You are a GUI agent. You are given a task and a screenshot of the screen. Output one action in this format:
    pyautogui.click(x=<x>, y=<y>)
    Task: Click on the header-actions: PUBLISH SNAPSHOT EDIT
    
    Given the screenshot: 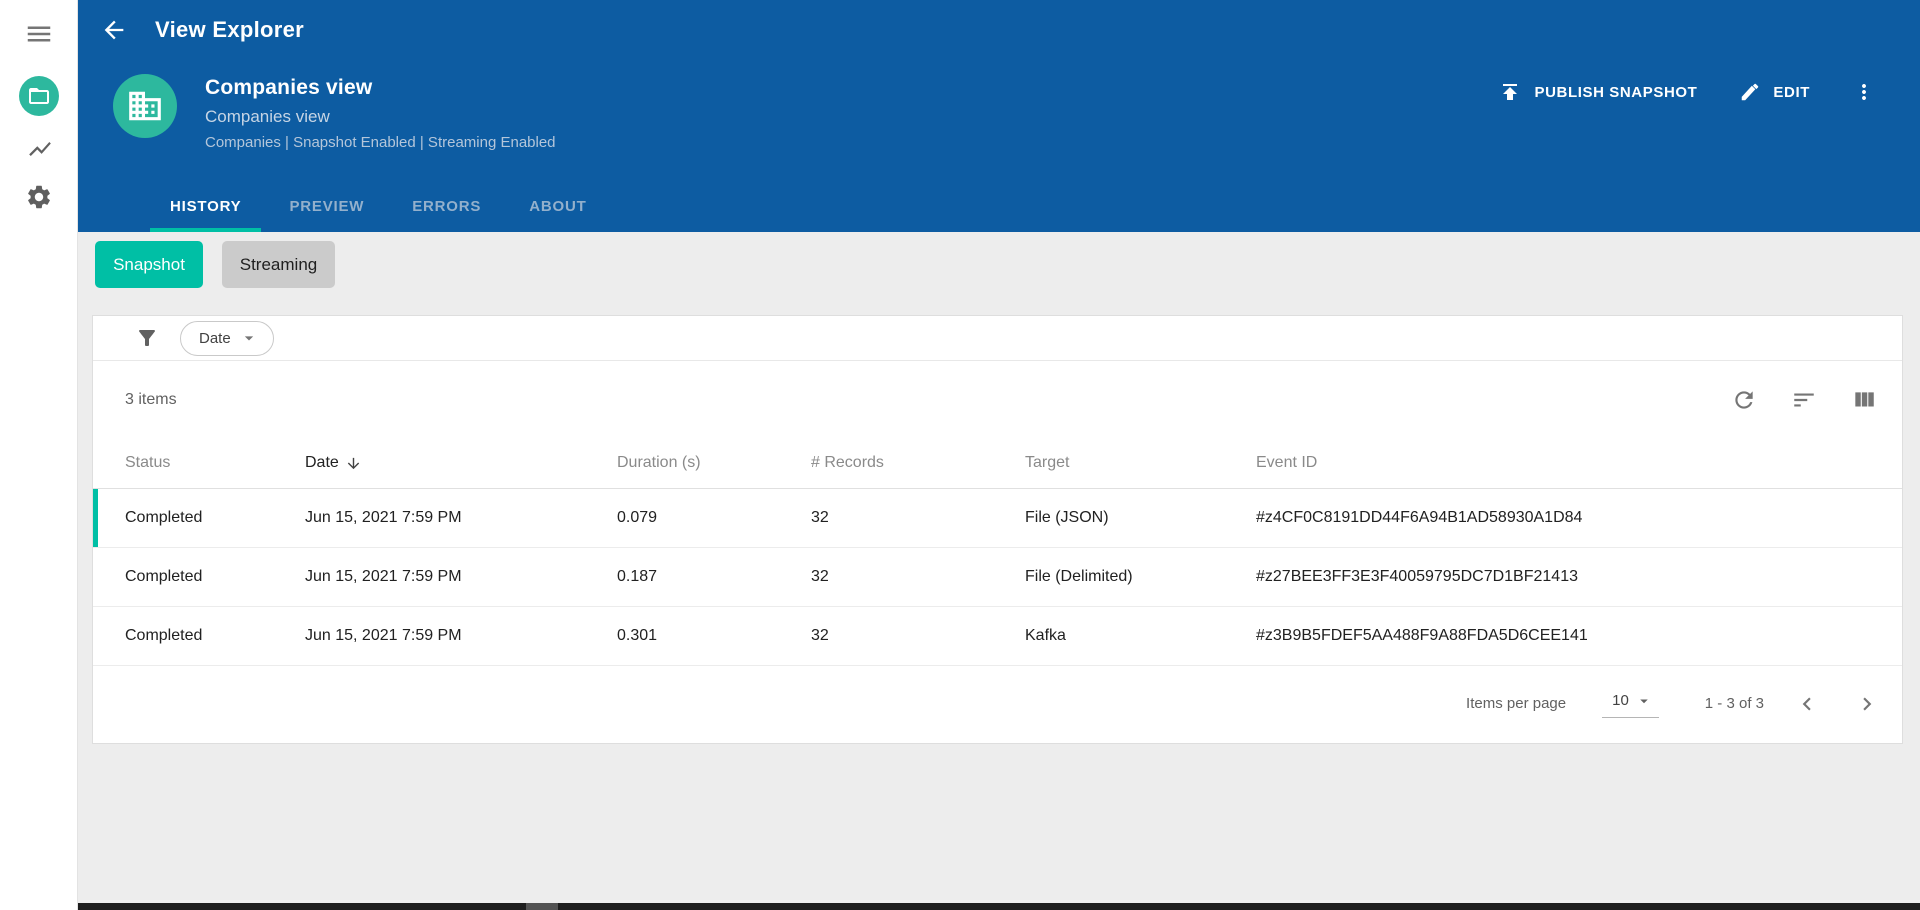 What is the action you would take?
    pyautogui.click(x=1688, y=92)
    